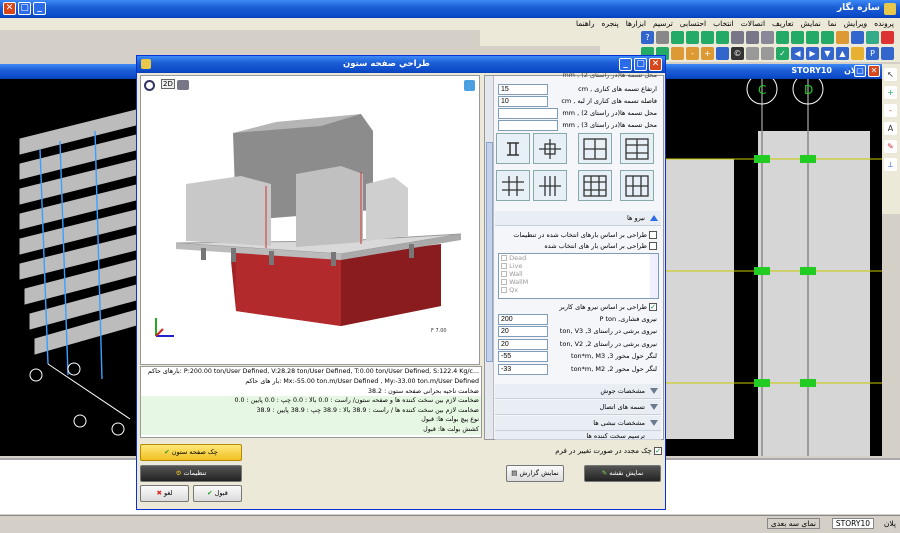  What do you see at coordinates (579, 266) in the screenshot?
I see `list-item: Live` at bounding box center [579, 266].